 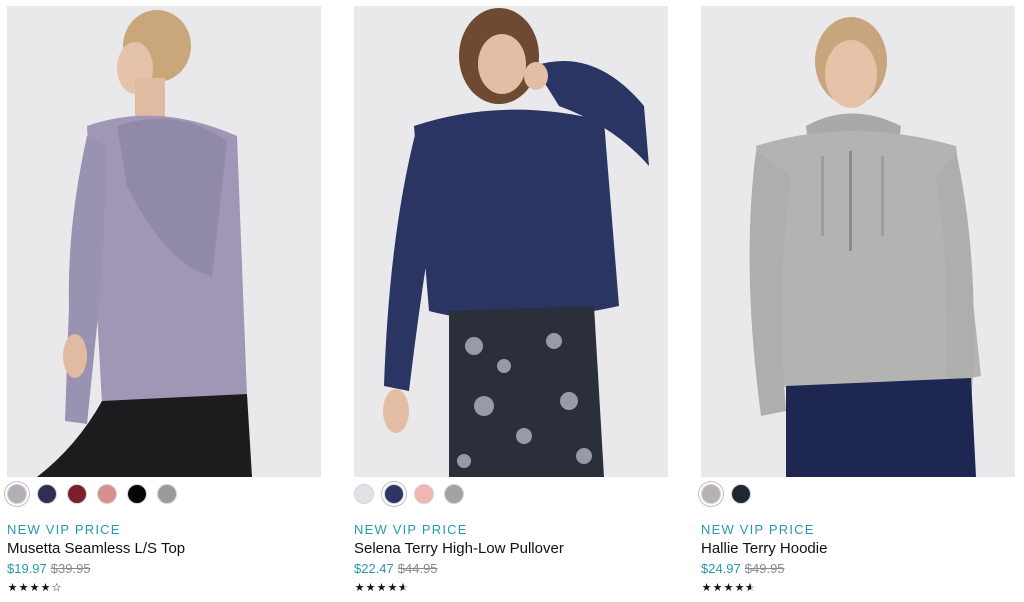 I want to click on price: $22.47 $44.95, so click(x=396, y=568).